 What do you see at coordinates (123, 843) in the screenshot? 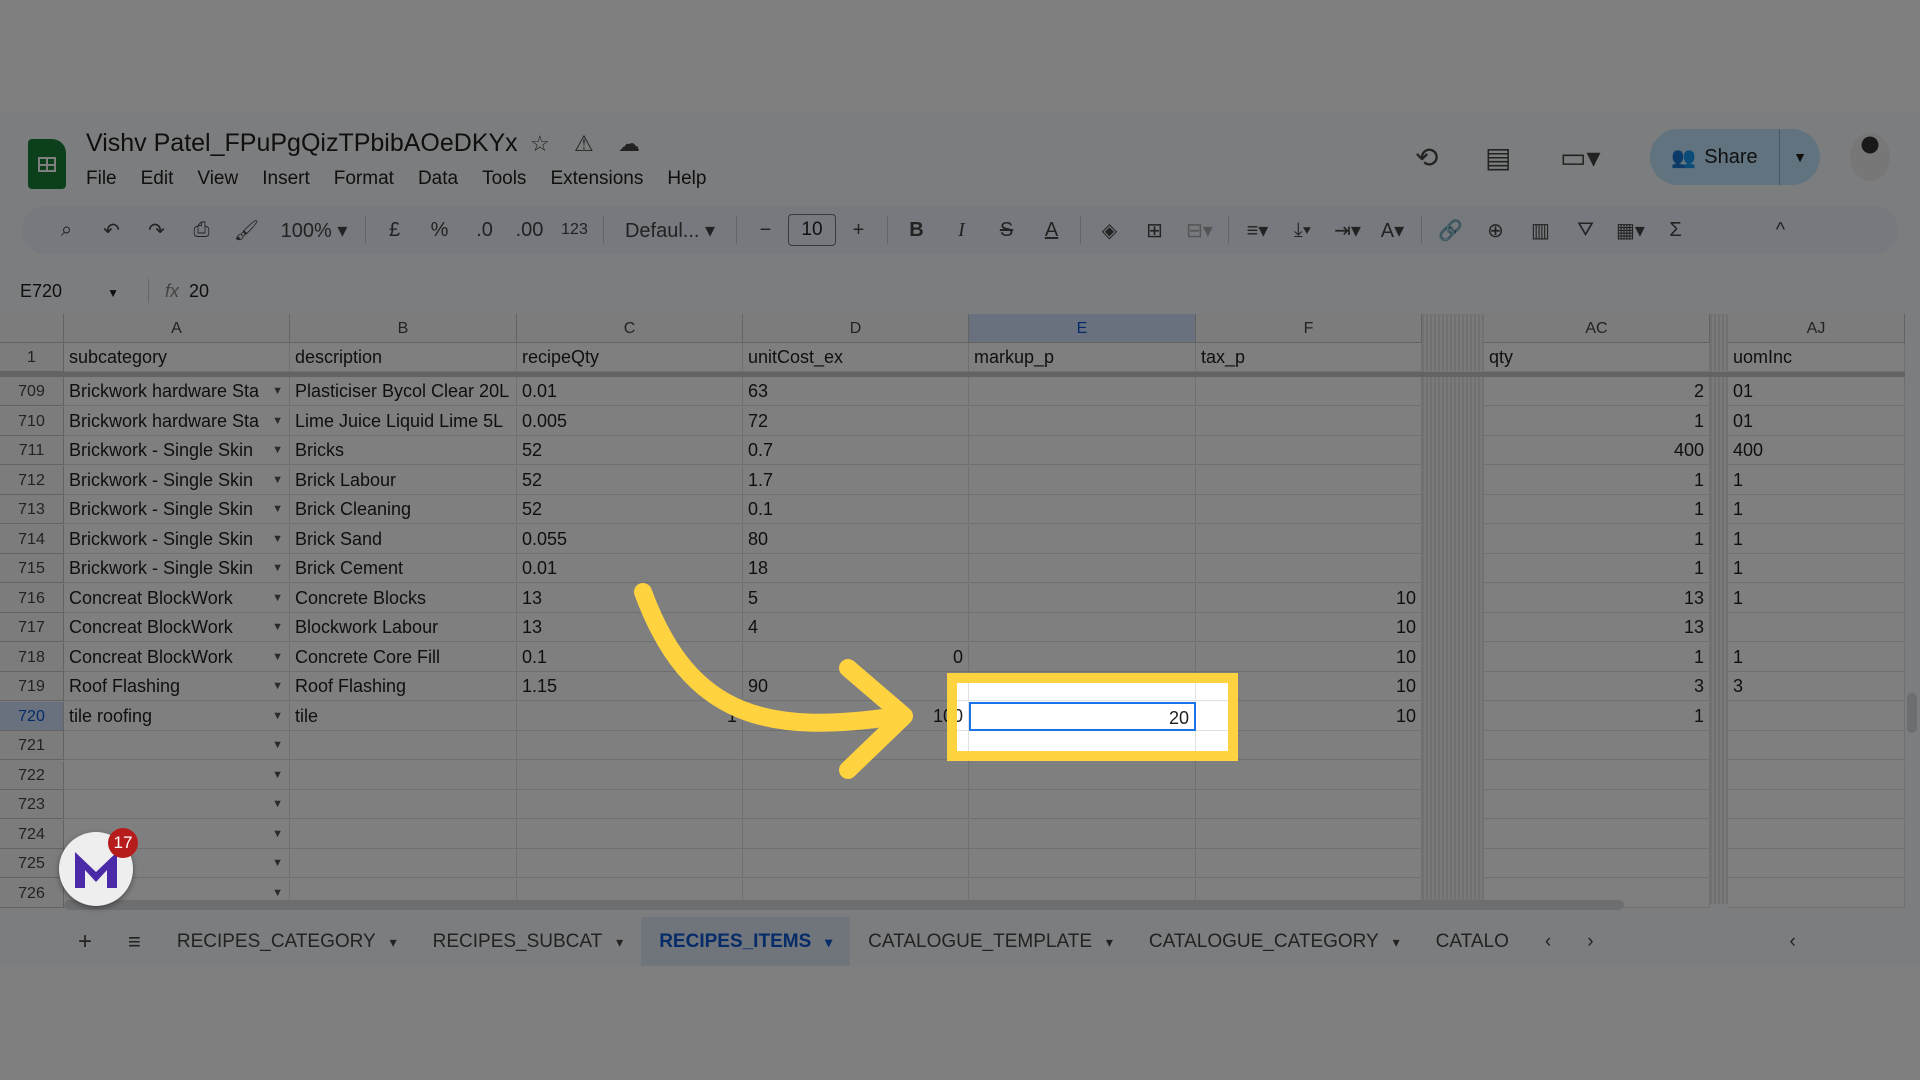
I see `notification-badge: 17` at bounding box center [123, 843].